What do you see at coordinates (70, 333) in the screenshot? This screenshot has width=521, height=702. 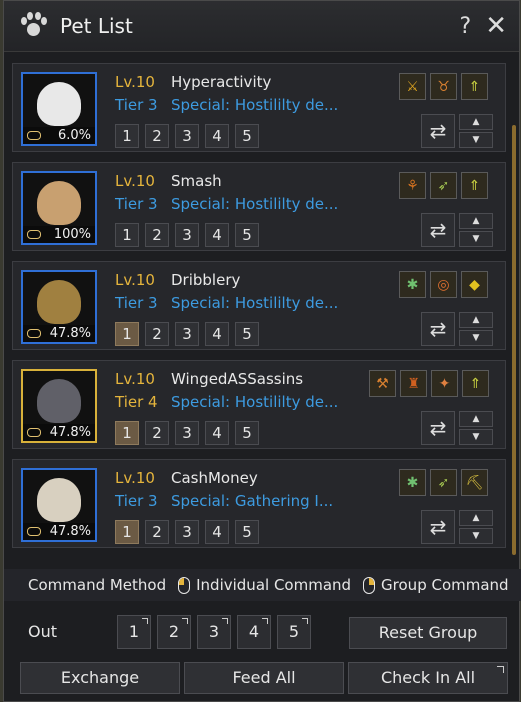 I see `hunger-percent: 47.8%` at bounding box center [70, 333].